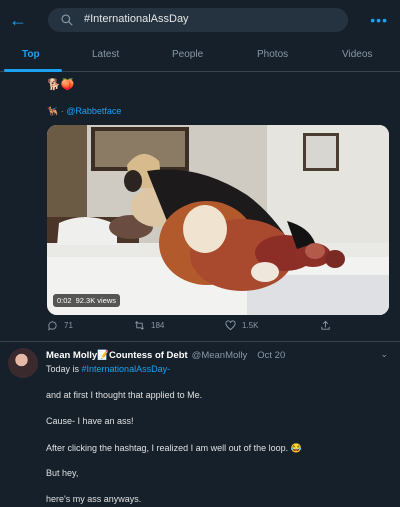 This screenshot has width=400, height=507. What do you see at coordinates (68, 325) in the screenshot?
I see `reply-count: 71` at bounding box center [68, 325].